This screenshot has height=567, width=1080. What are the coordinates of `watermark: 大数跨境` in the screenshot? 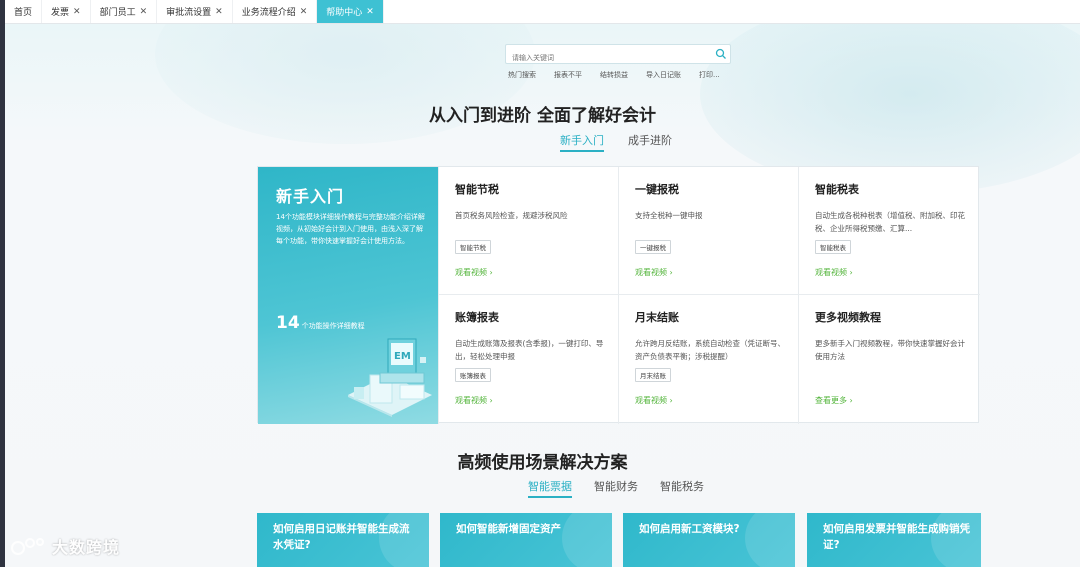 It's located at (65, 546).